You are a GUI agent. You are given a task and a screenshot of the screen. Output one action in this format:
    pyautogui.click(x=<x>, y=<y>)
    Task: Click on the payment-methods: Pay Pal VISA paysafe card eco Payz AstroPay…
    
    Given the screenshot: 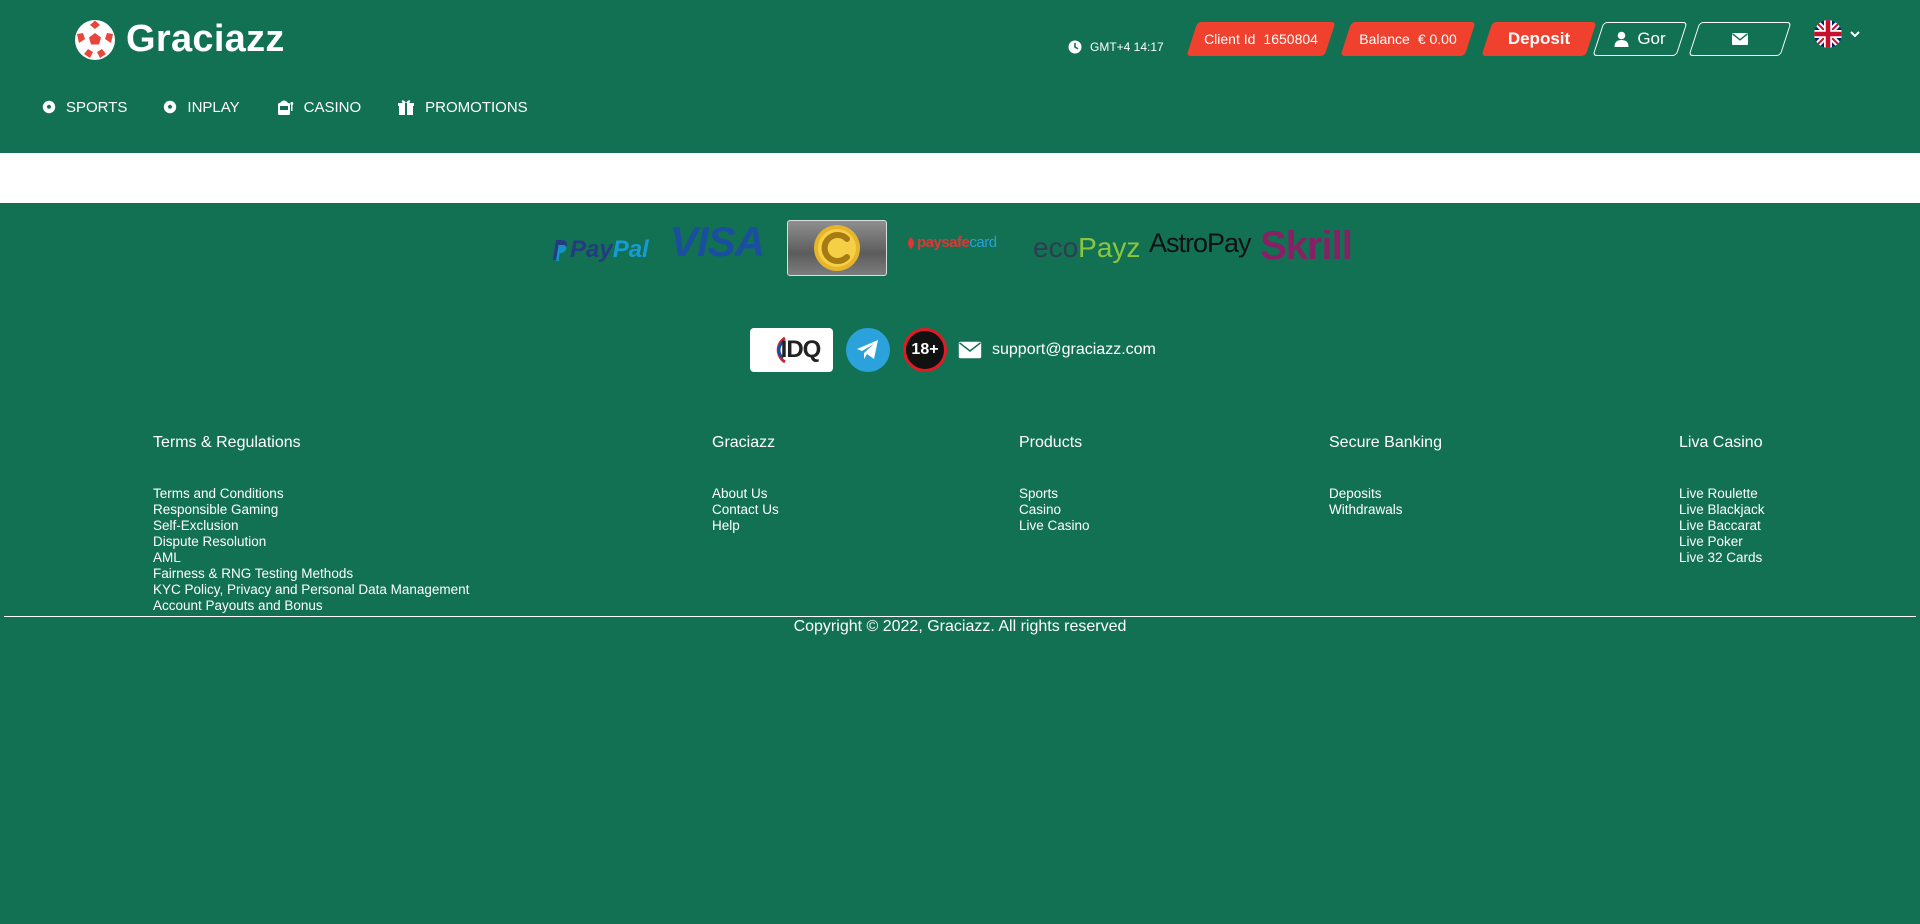 What is the action you would take?
    pyautogui.click(x=955, y=248)
    